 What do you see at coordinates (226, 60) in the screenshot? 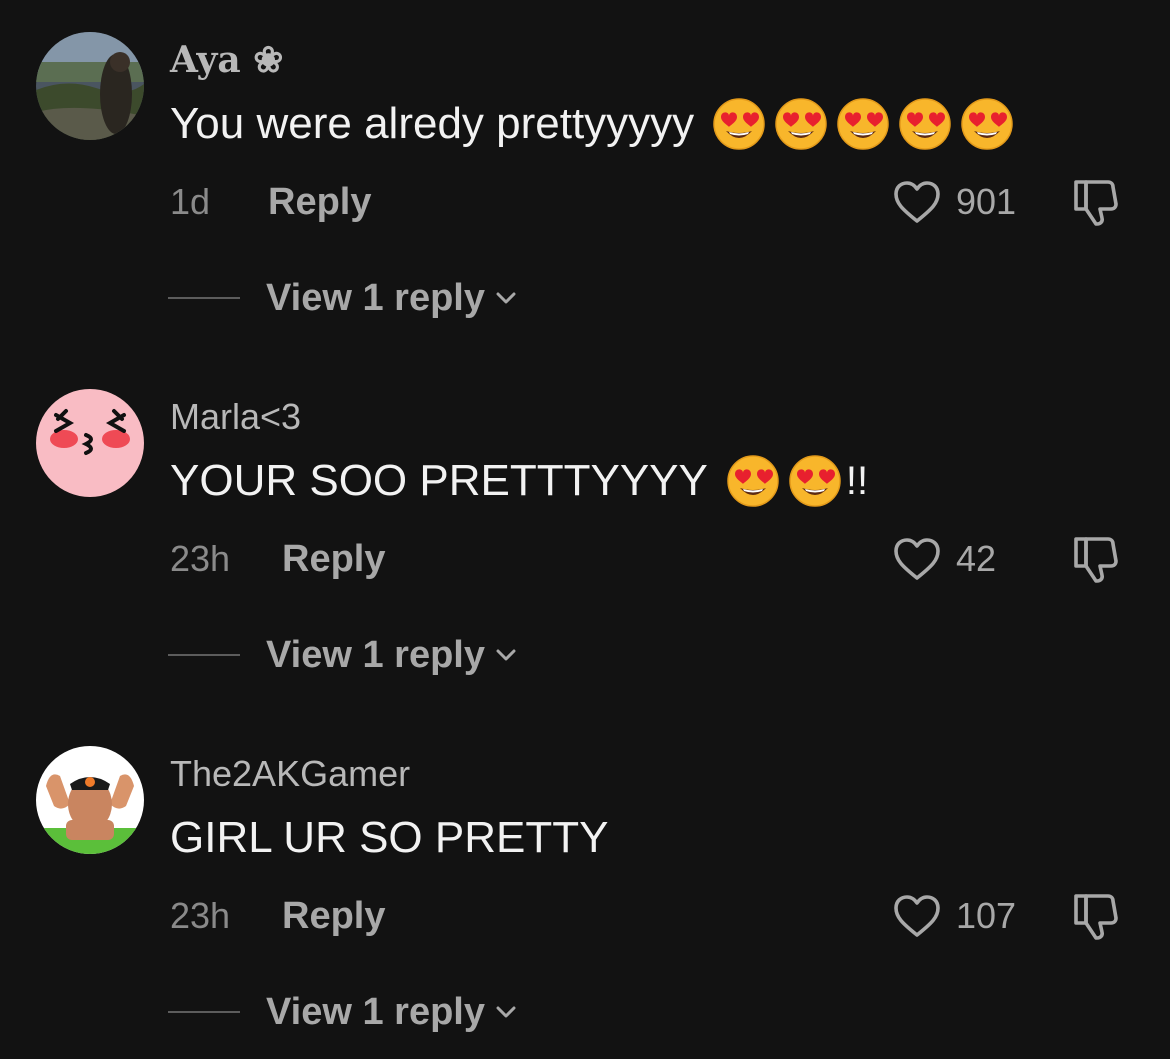
I see `username: Aya ❀` at bounding box center [226, 60].